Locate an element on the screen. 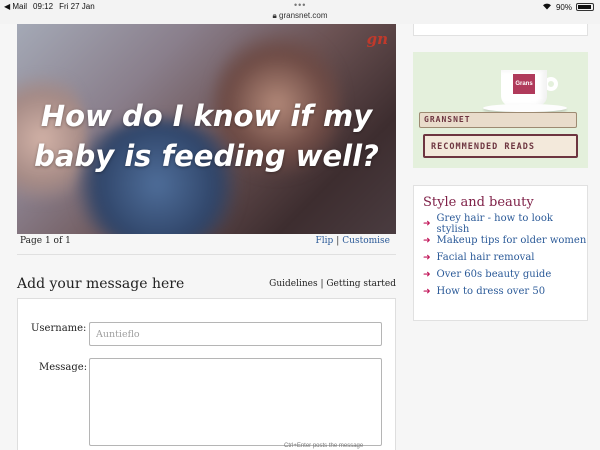  status-left: ◀ Mail 09:12 Fri 27 Jan is located at coordinates (49, 6).